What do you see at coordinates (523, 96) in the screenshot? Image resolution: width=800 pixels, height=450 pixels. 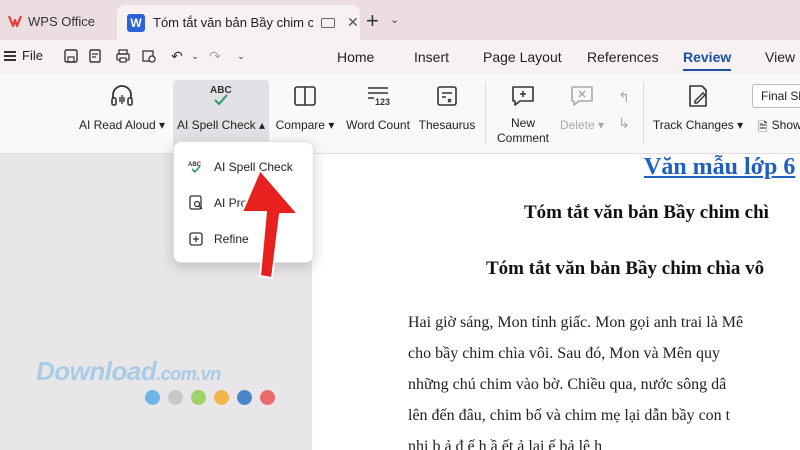 I see `new-comment-icon` at bounding box center [523, 96].